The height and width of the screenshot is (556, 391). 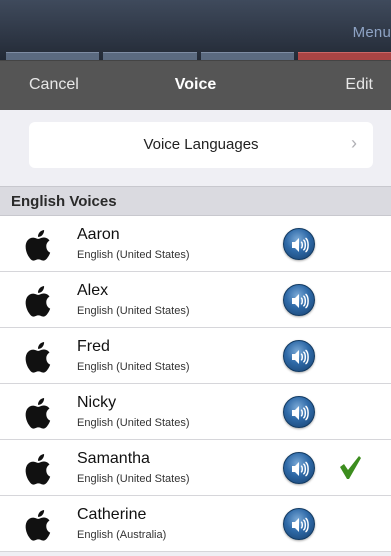 I want to click on page-title: Voice, so click(x=195, y=84).